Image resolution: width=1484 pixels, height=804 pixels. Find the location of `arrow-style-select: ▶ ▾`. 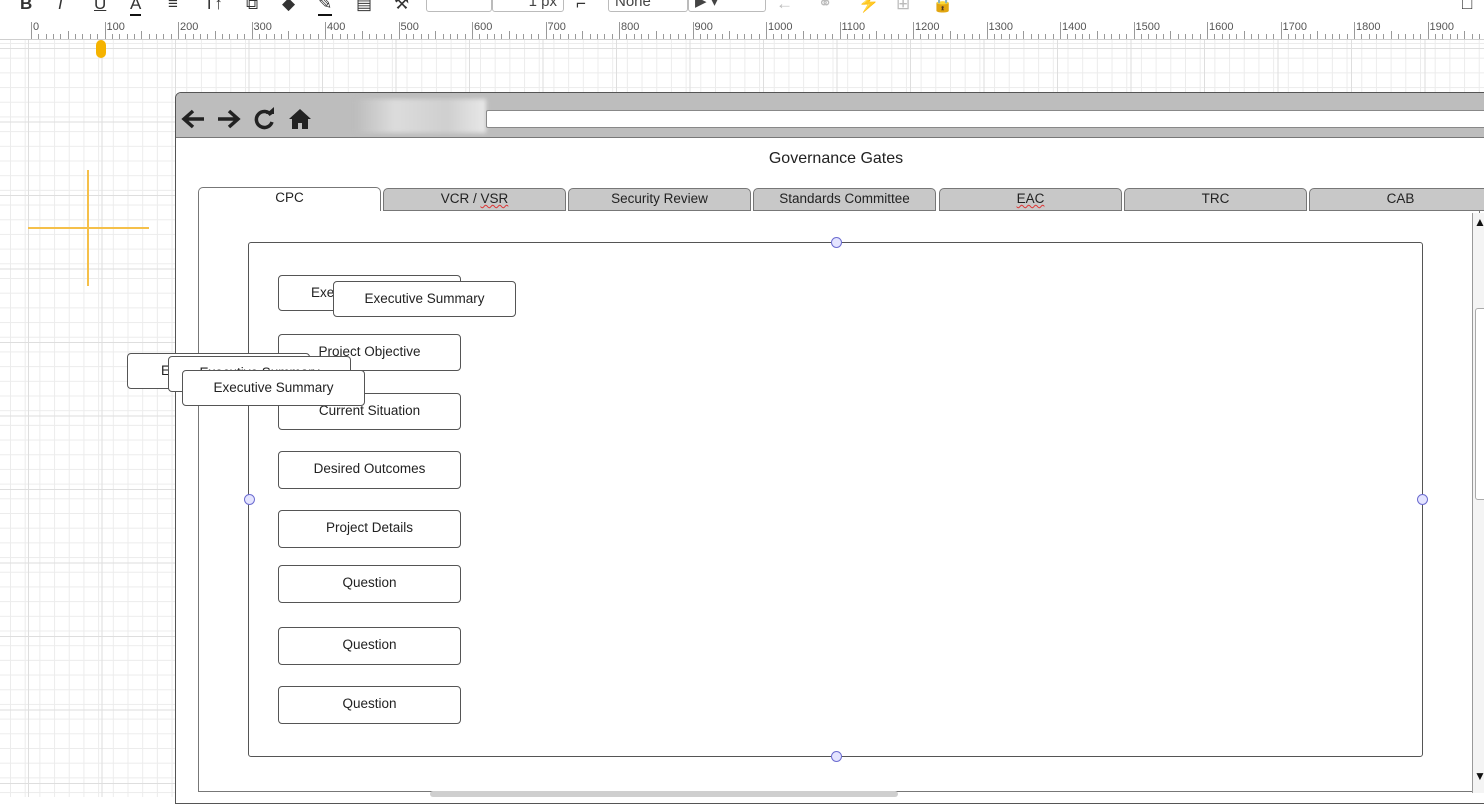

arrow-style-select: ▶ ▾ is located at coordinates (727, 6).